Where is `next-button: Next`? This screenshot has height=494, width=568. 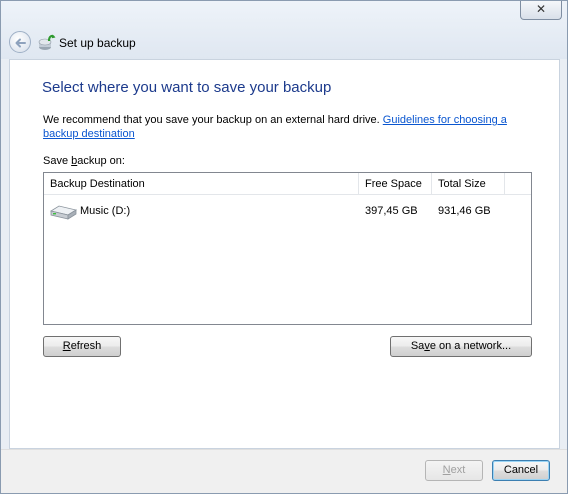 next-button: Next is located at coordinates (454, 470).